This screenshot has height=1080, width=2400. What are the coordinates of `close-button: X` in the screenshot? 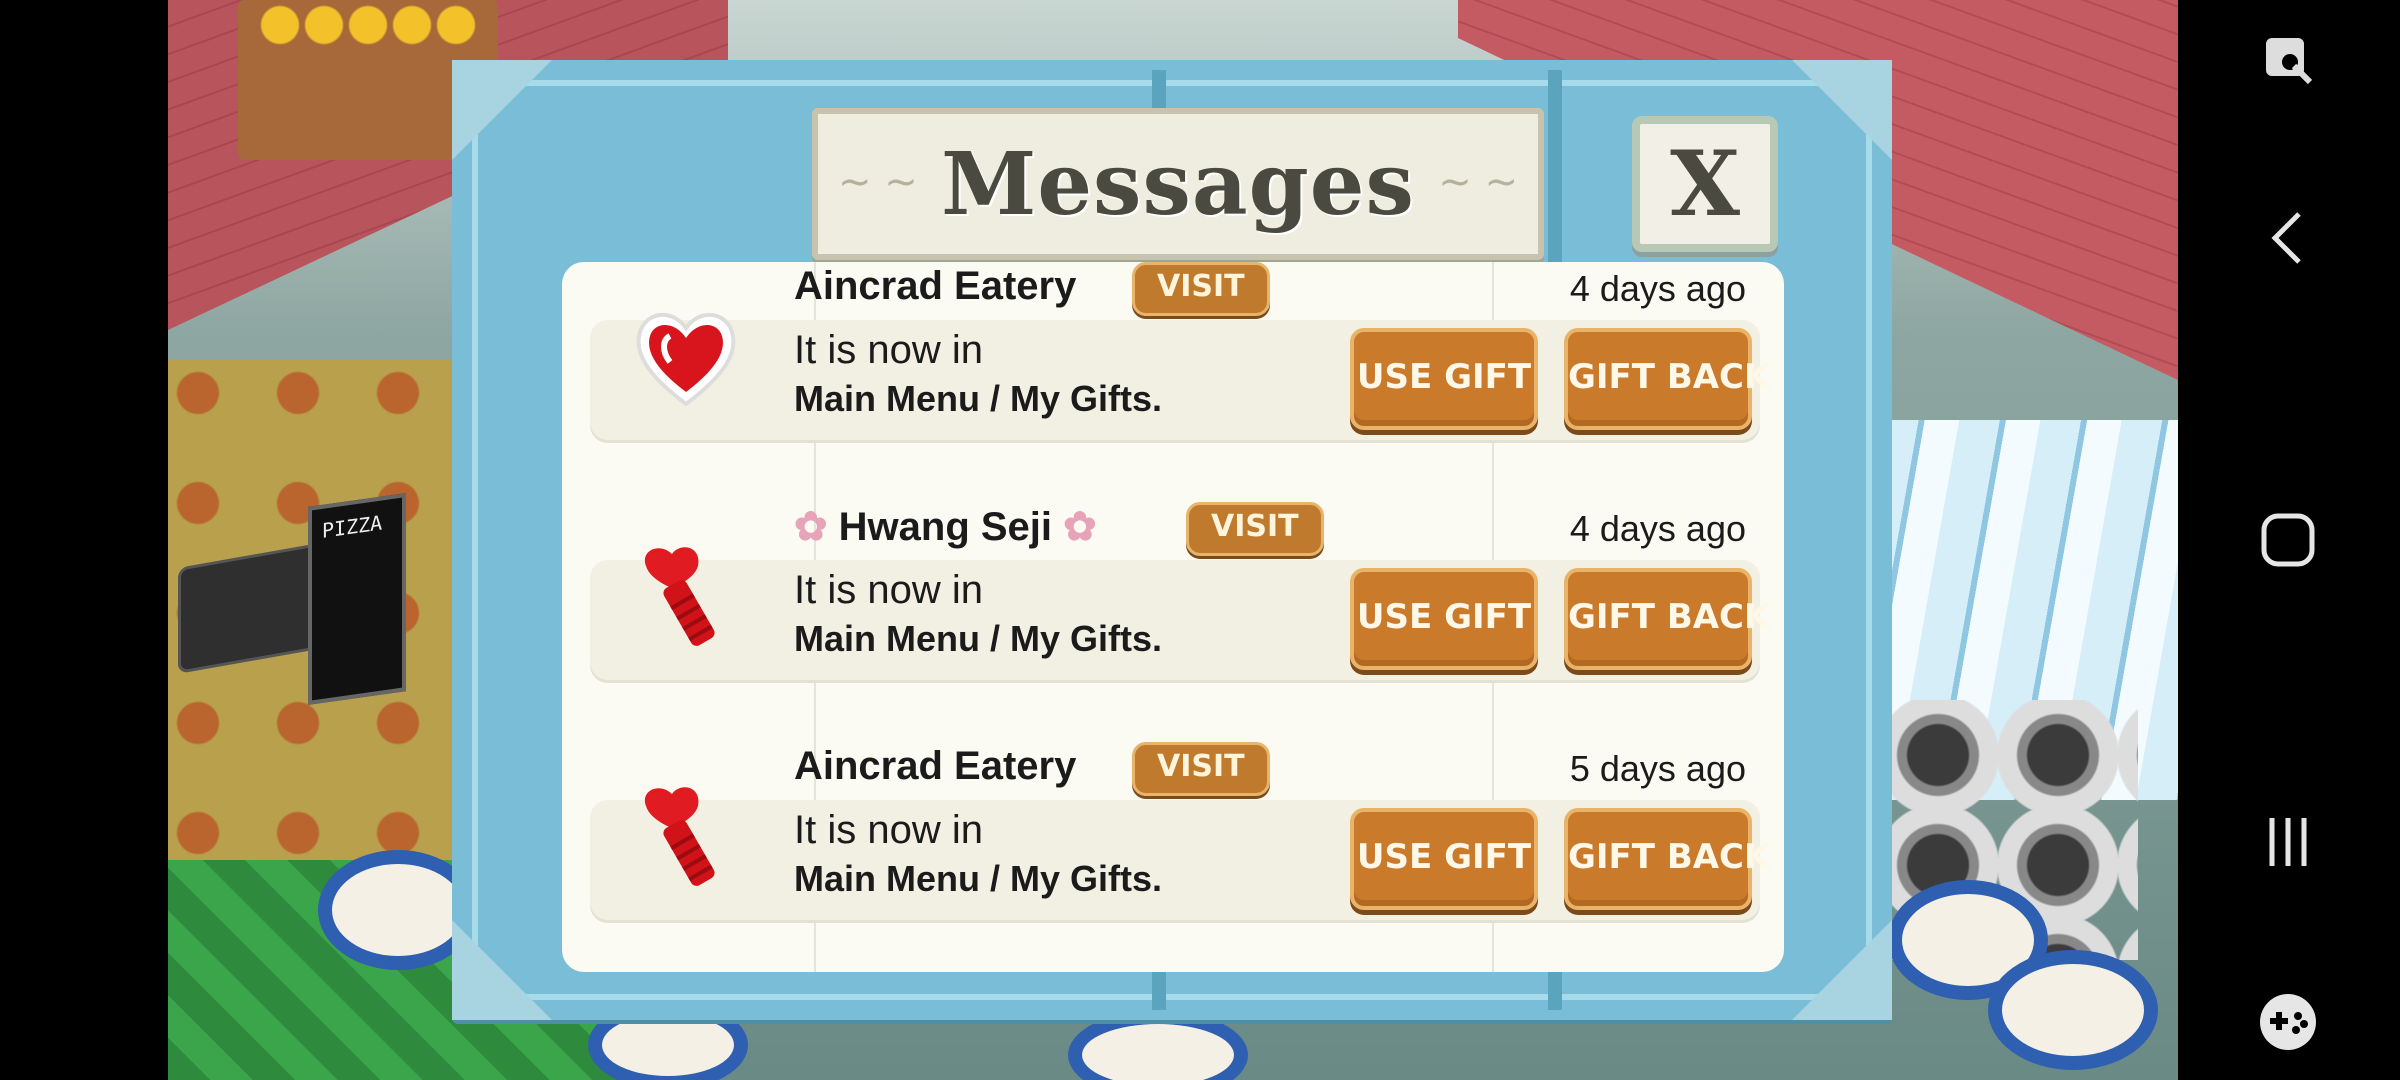 It's located at (1705, 184).